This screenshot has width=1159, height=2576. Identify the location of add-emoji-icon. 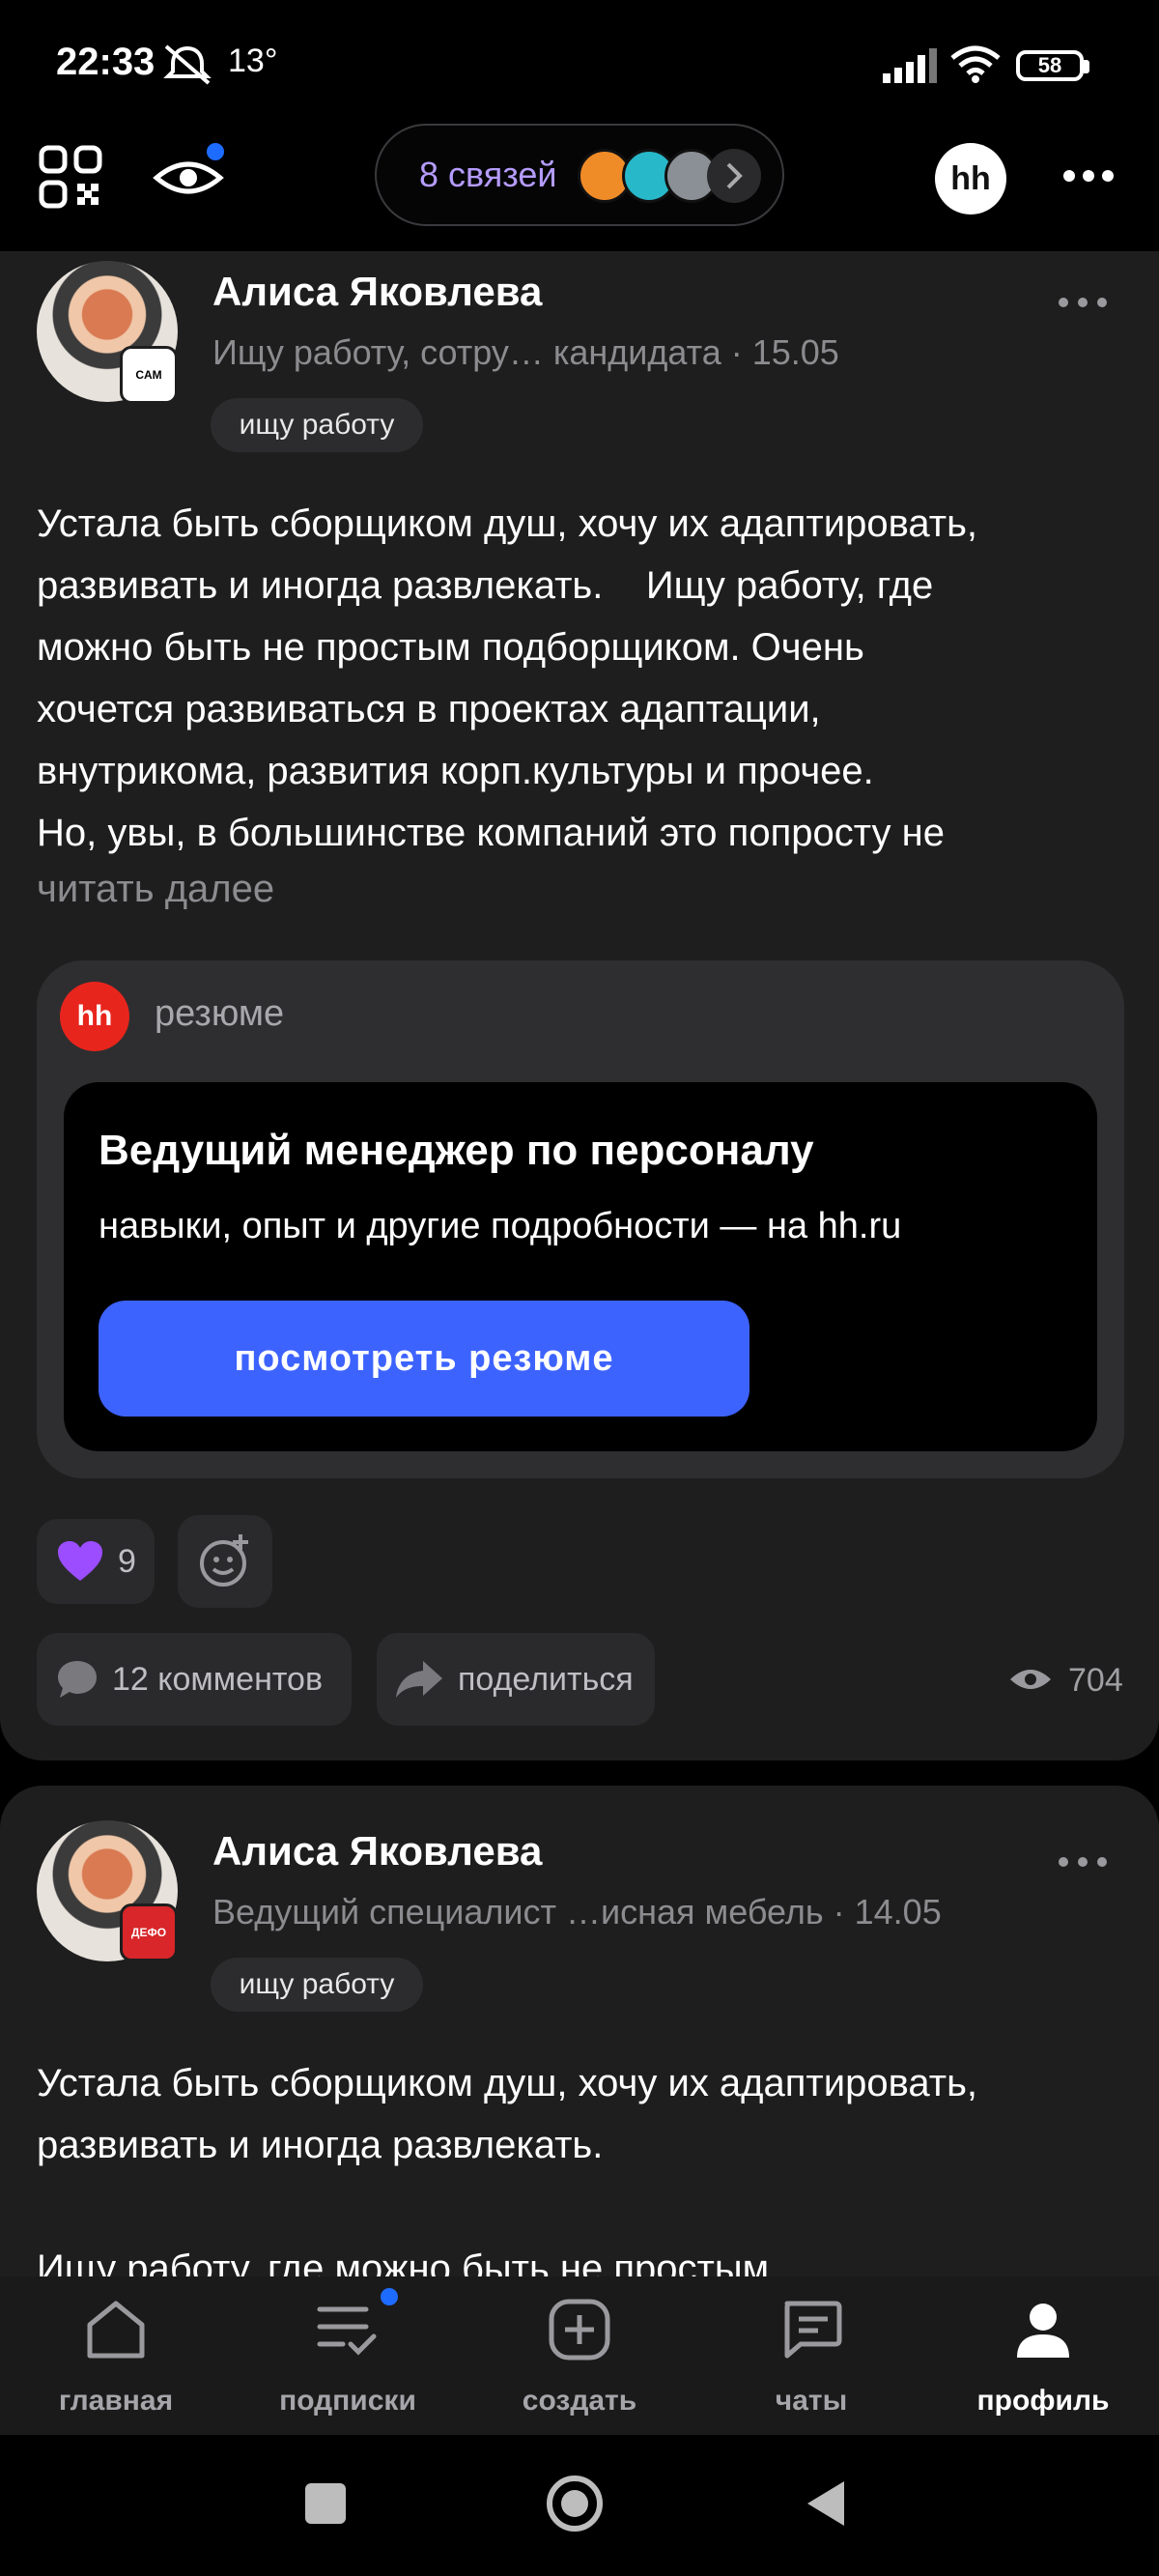
(224, 1561).